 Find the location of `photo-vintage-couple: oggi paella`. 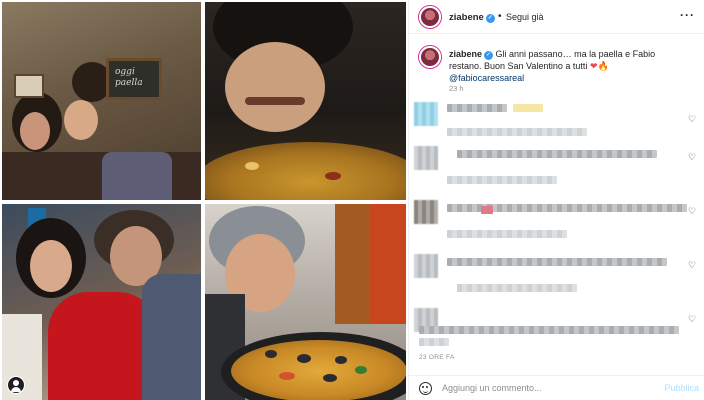

photo-vintage-couple: oggi paella is located at coordinates (101, 101).